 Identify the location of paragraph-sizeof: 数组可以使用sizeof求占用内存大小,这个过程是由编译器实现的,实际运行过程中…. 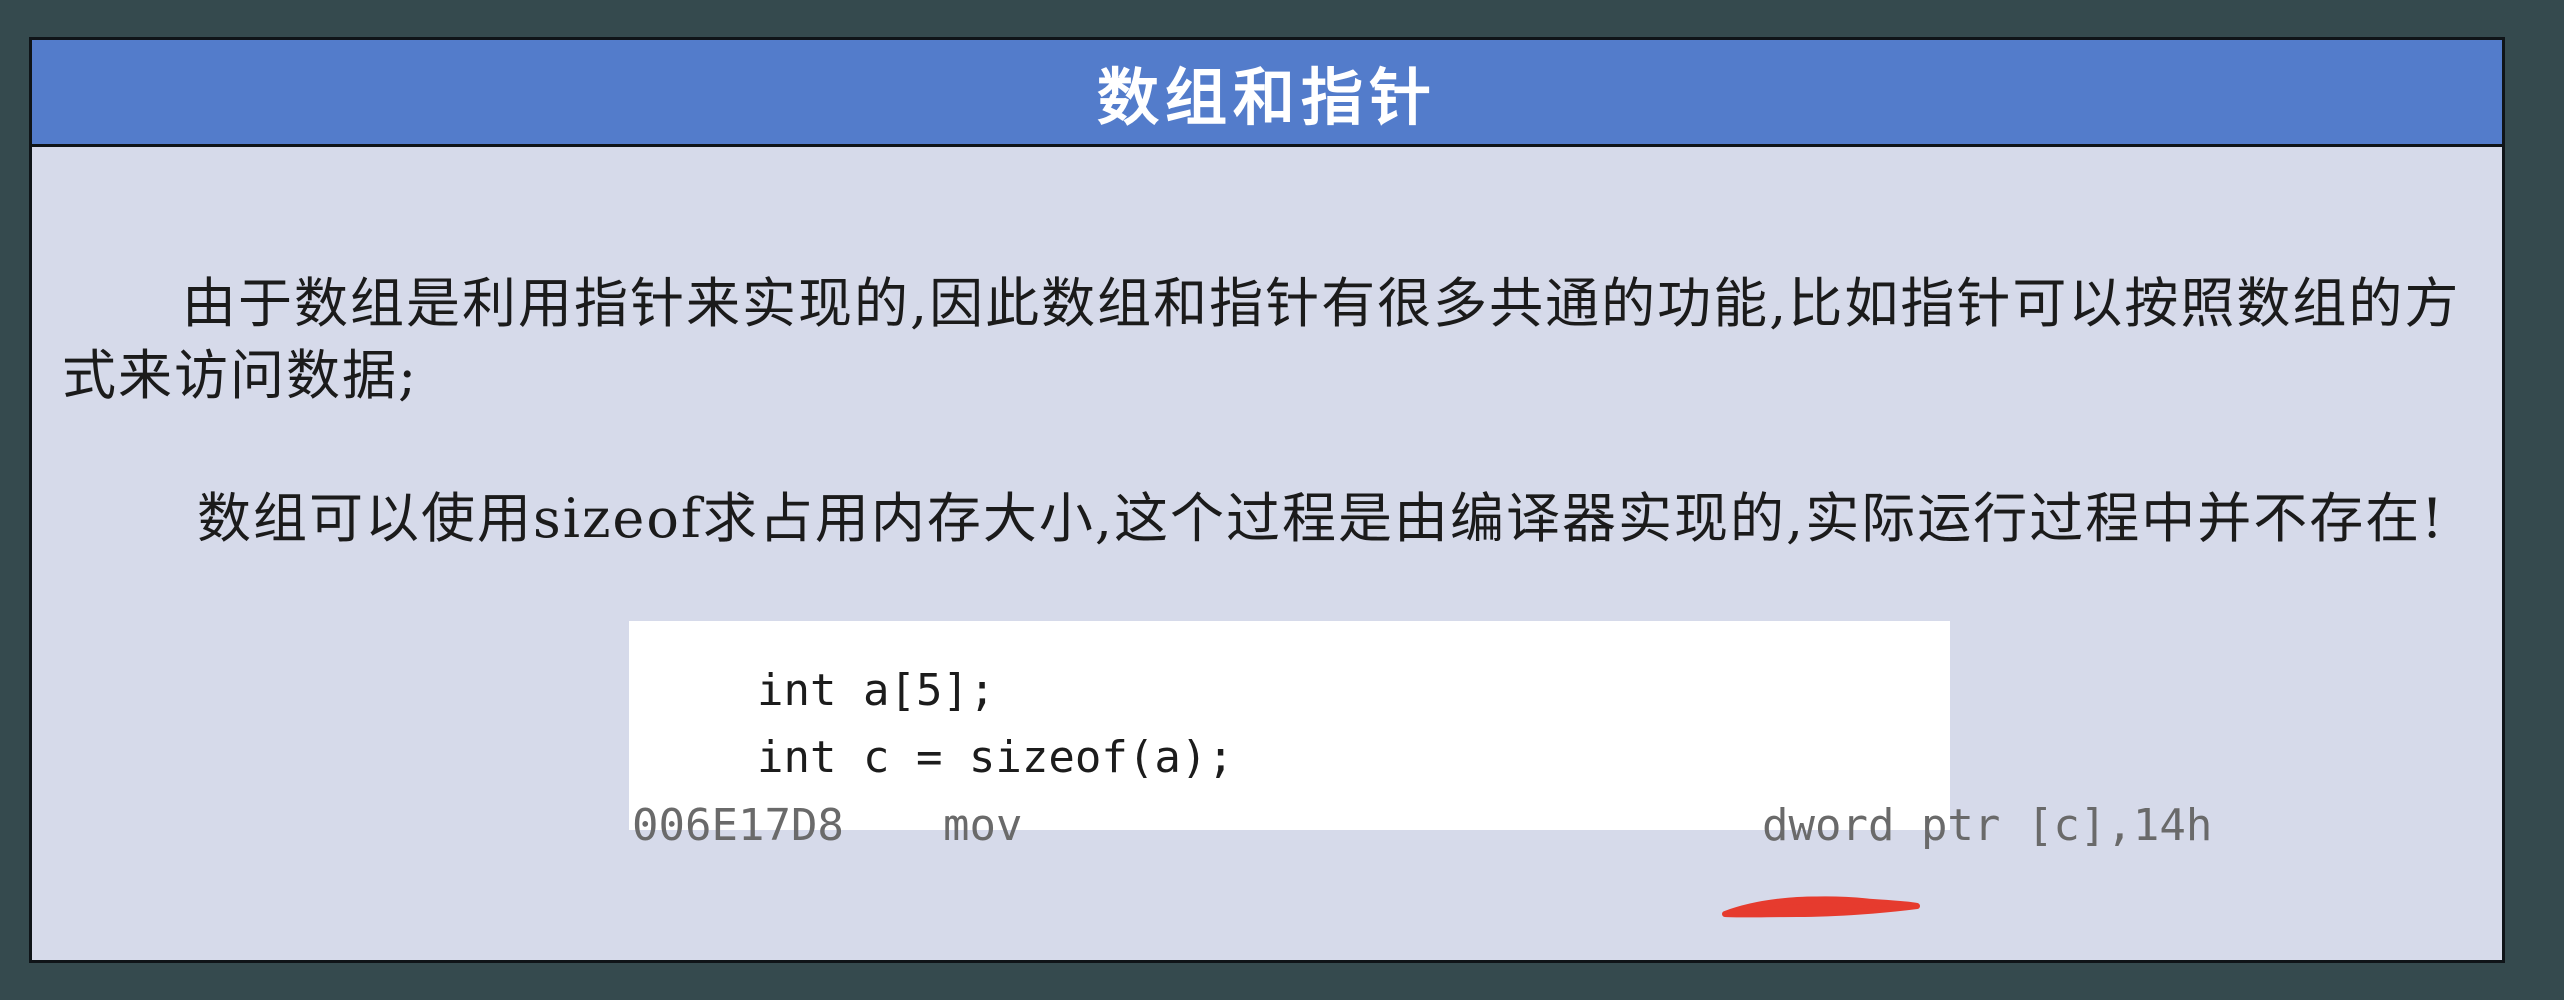
(1321, 518).